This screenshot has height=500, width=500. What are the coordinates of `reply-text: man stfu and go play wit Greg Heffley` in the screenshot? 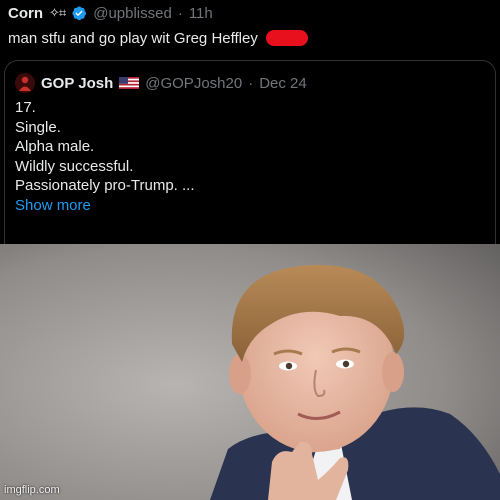 It's located at (133, 38).